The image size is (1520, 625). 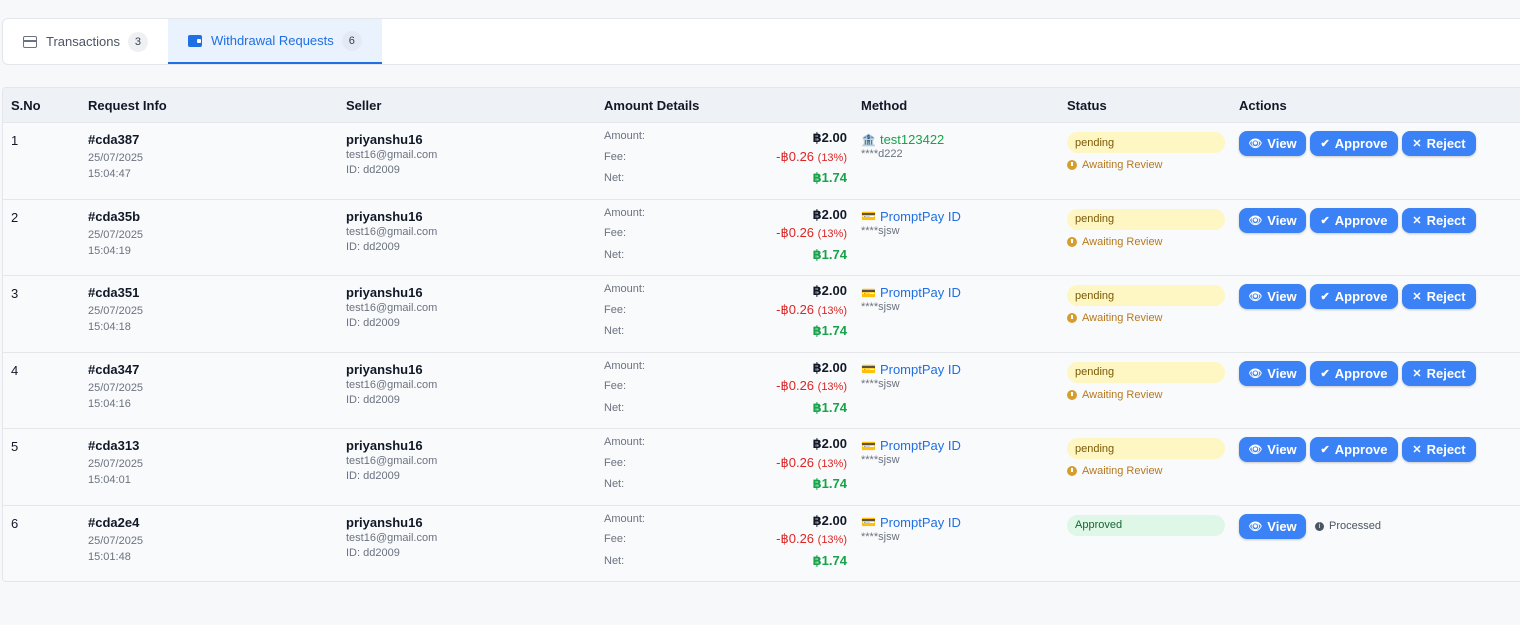 What do you see at coordinates (1325, 144) in the screenshot?
I see `check-icon: ✔` at bounding box center [1325, 144].